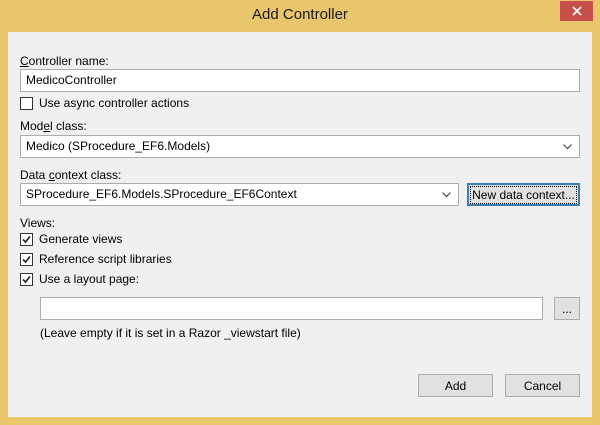  I want to click on views-label: Views:, so click(38, 223).